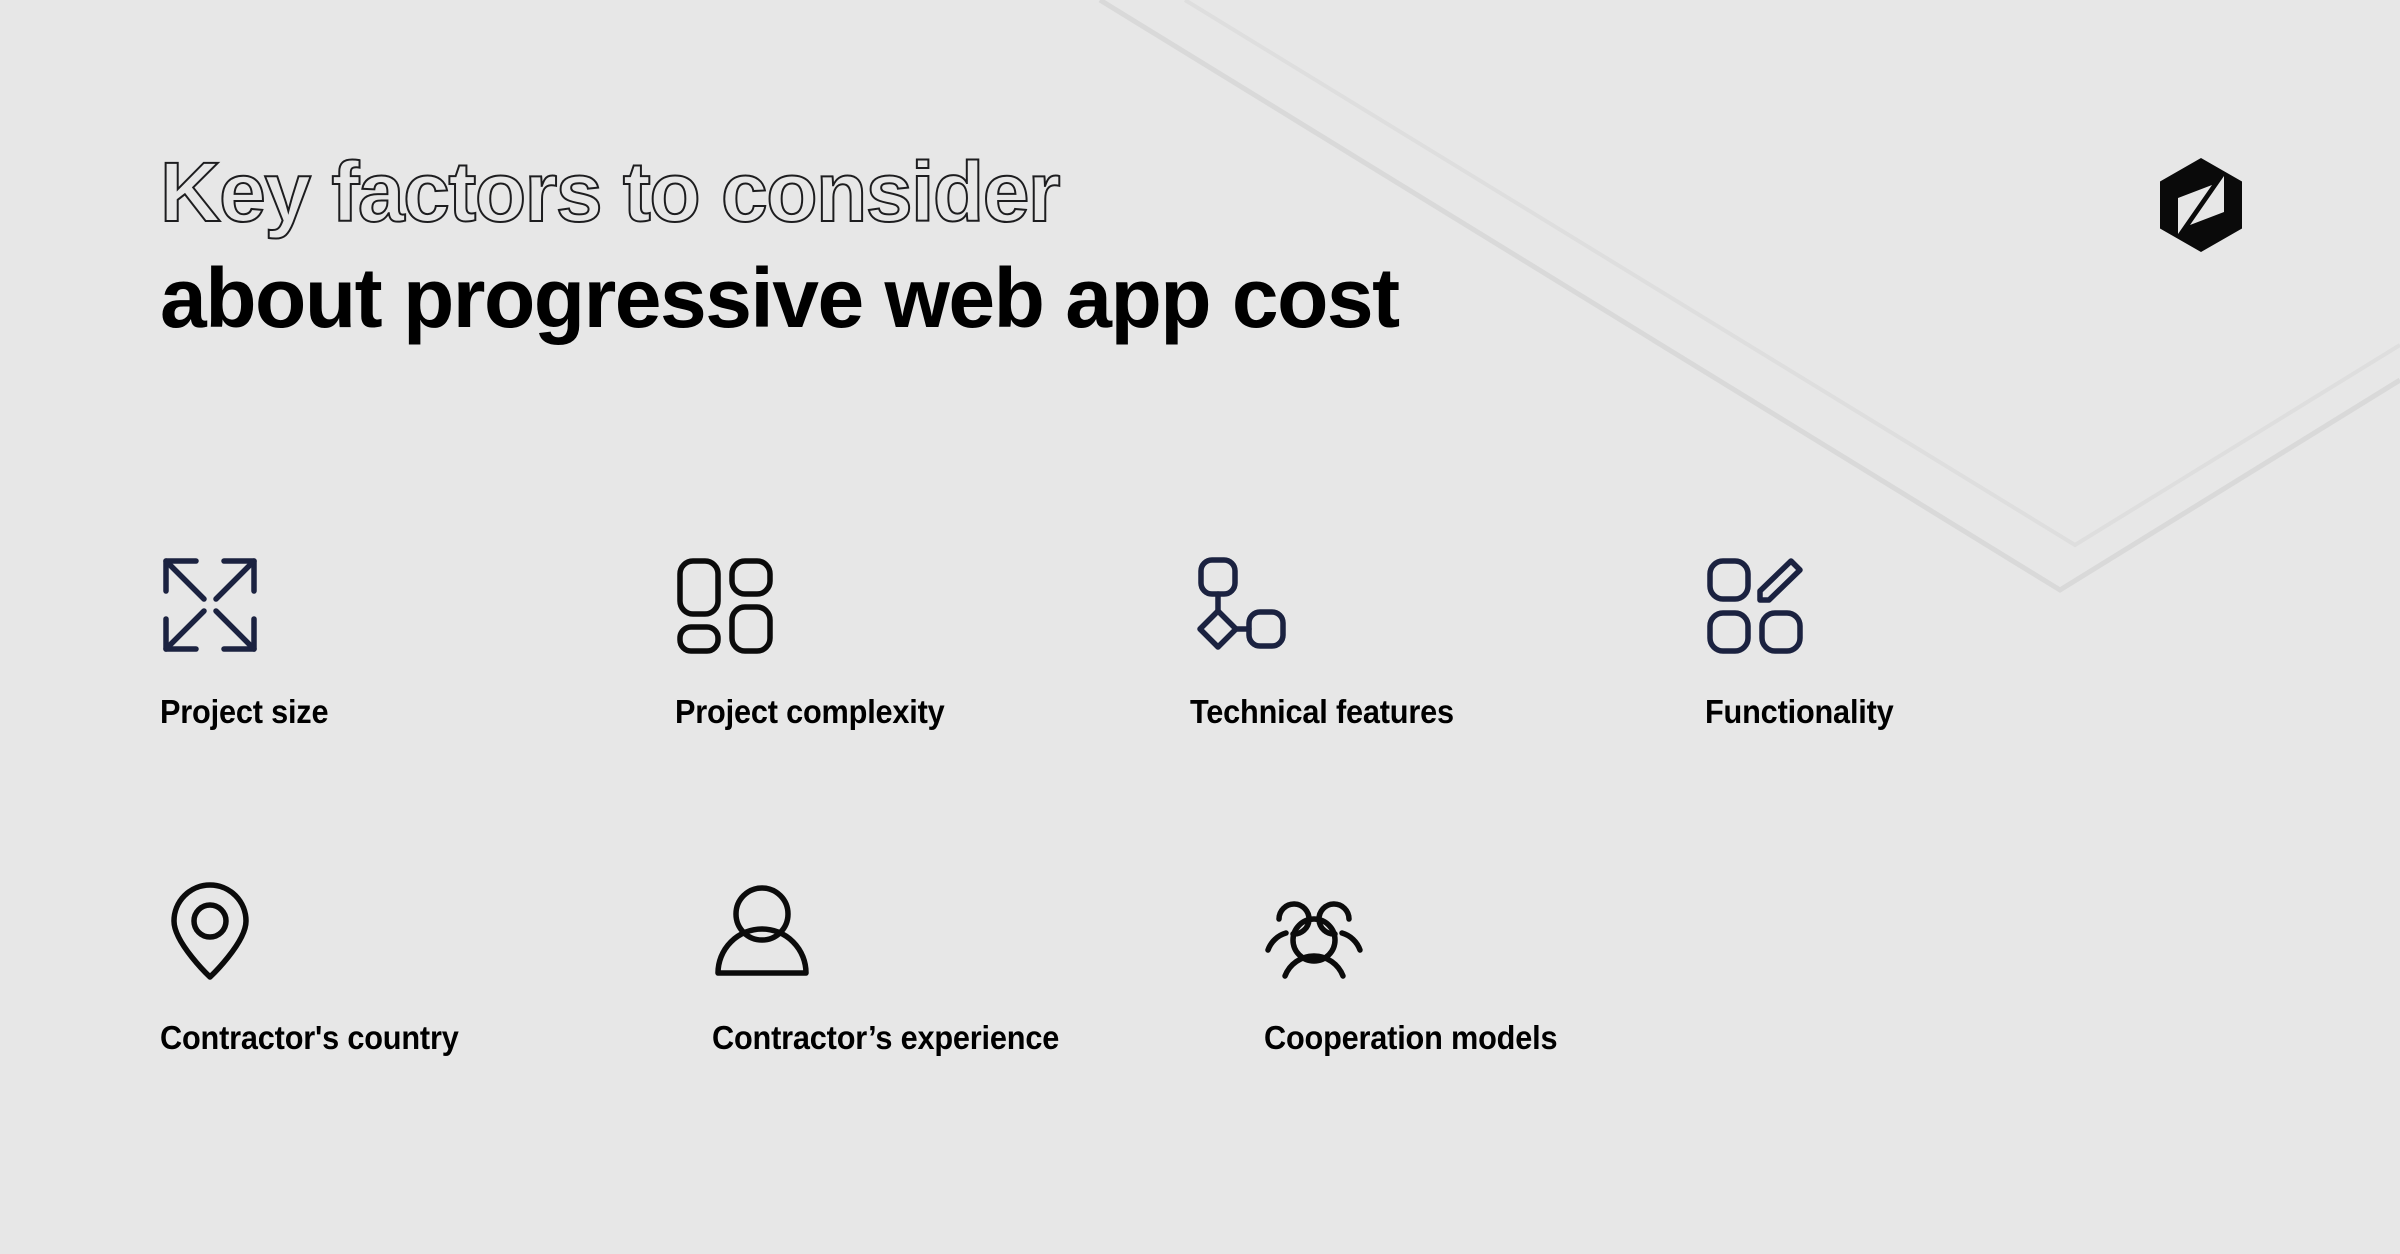 The height and width of the screenshot is (1254, 2400). I want to click on layout-blocks-icon, so click(735, 610).